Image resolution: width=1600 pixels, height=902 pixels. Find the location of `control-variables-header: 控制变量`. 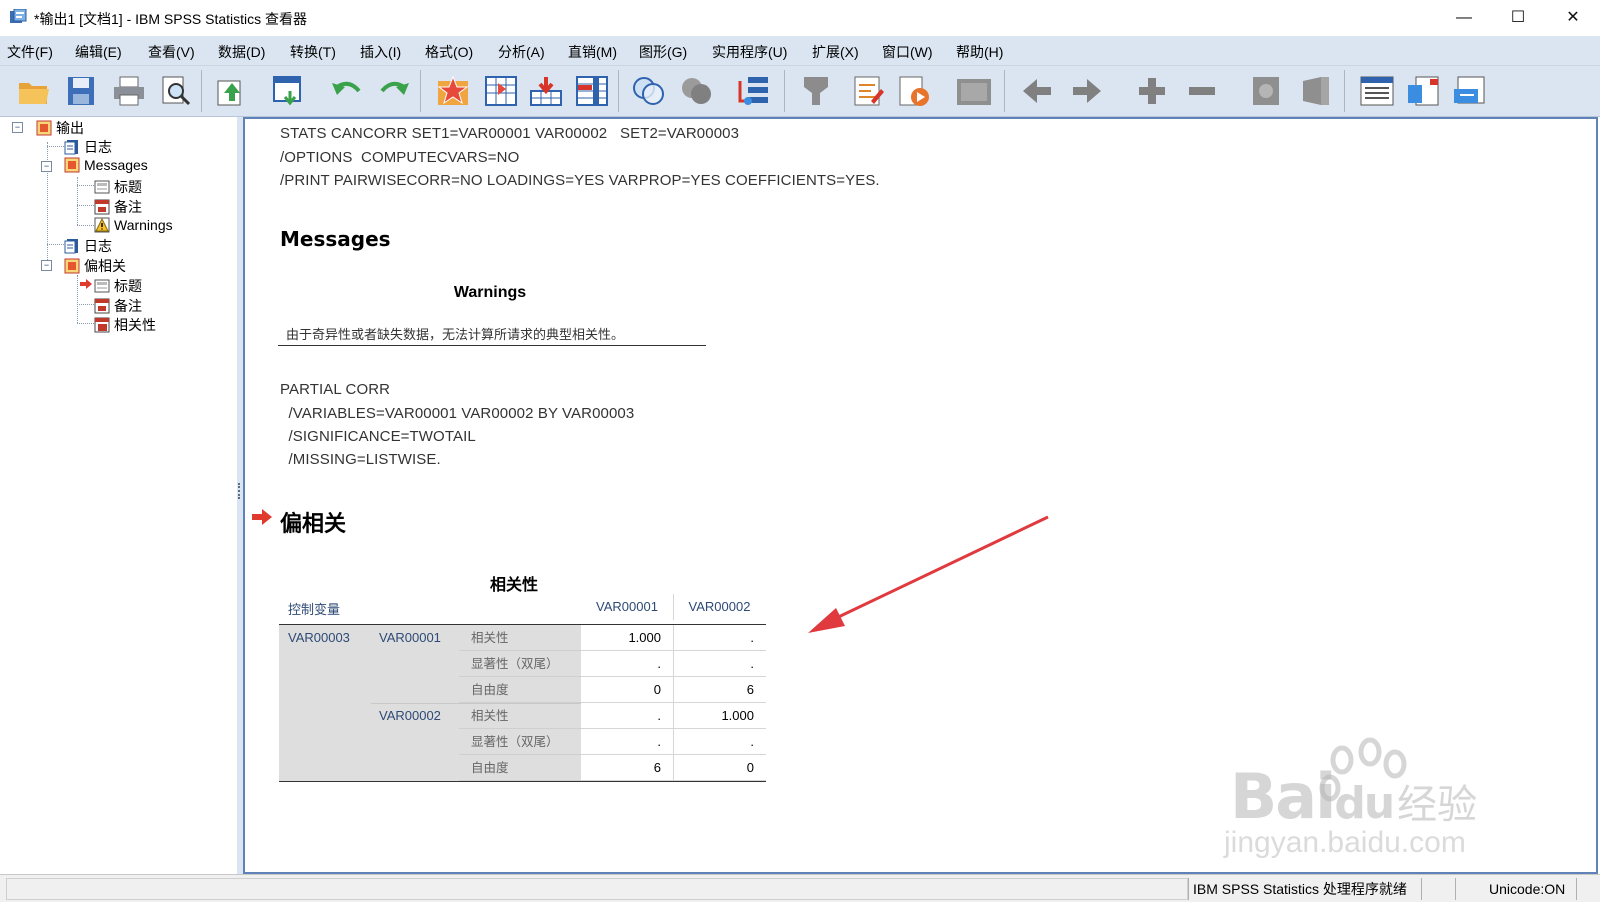

control-variables-header: 控制变量 is located at coordinates (314, 609).